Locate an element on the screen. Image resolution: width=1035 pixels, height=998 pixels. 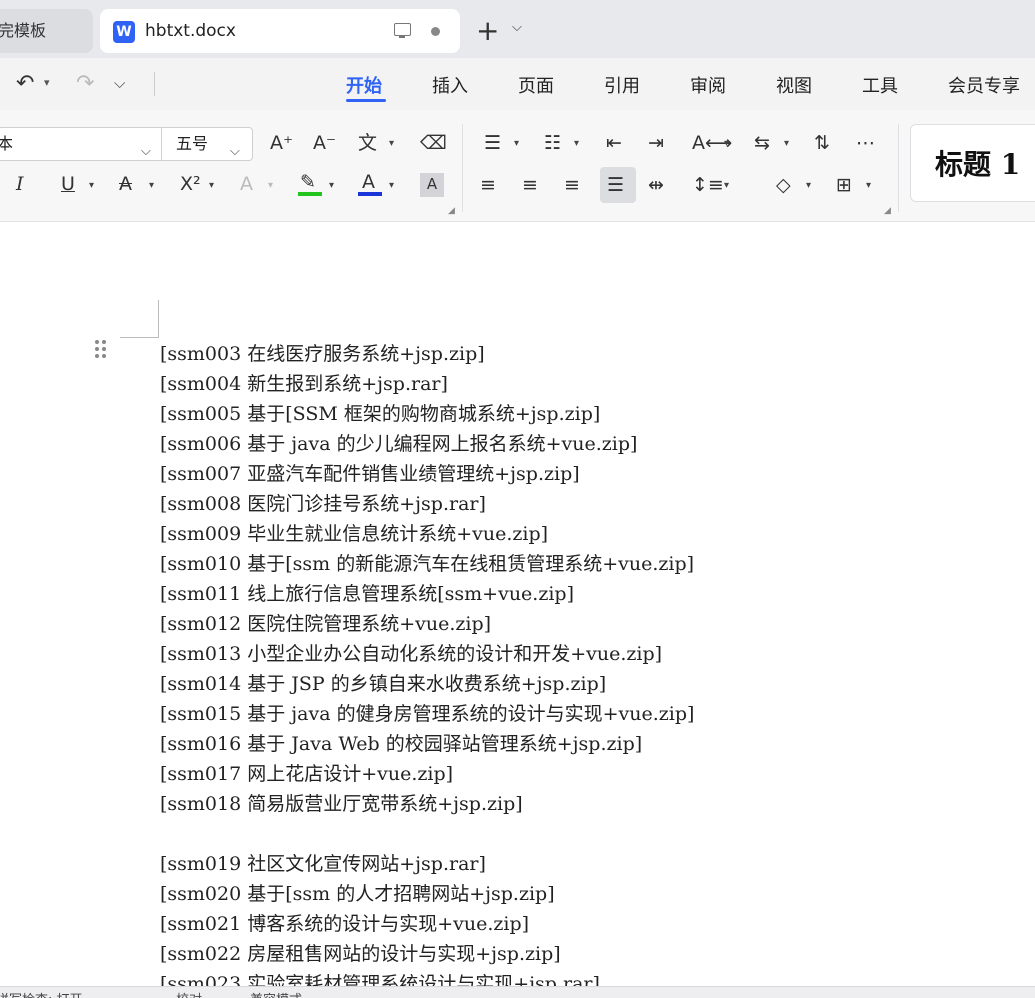
document-line: [ssm015 基于 java 的健身房管理系统的设计与实现+vue.zip] is located at coordinates (590, 714).